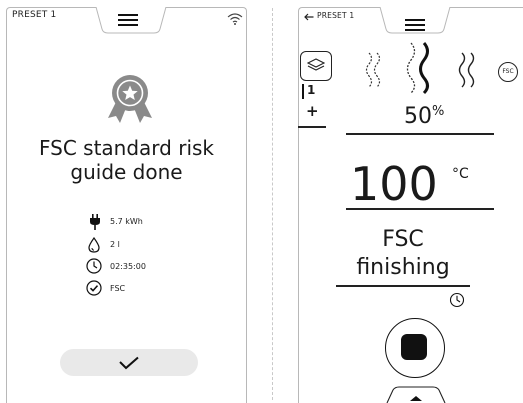 The width and height of the screenshot is (523, 403). Describe the element at coordinates (126, 221) in the screenshot. I see `energy-value: 5.7 kWh` at that location.